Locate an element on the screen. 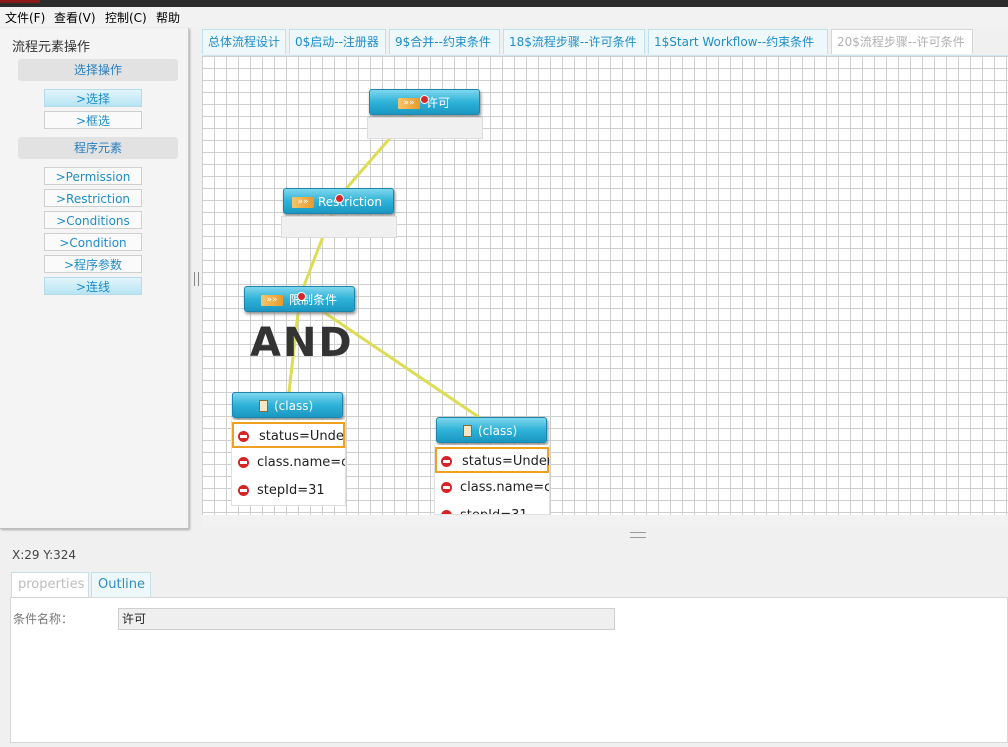  tab-start-registrar: 0$启动--注册器 is located at coordinates (337, 41).